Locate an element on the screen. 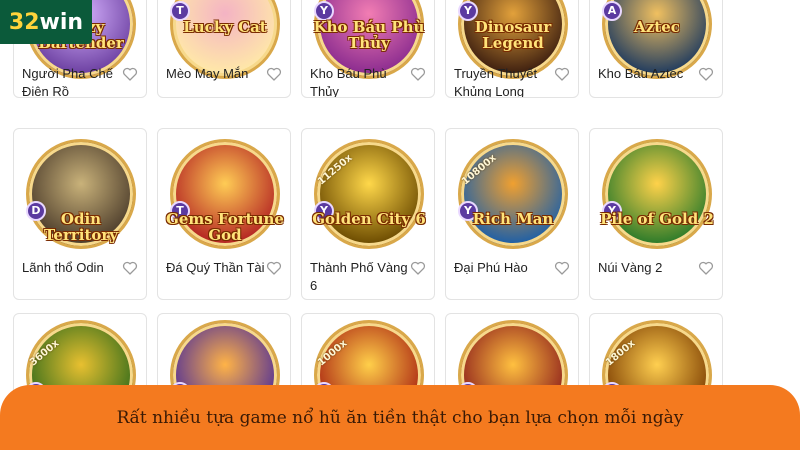 This screenshot has width=800, height=450. game-logo-text: Pile of Gold 2 is located at coordinates (657, 219).